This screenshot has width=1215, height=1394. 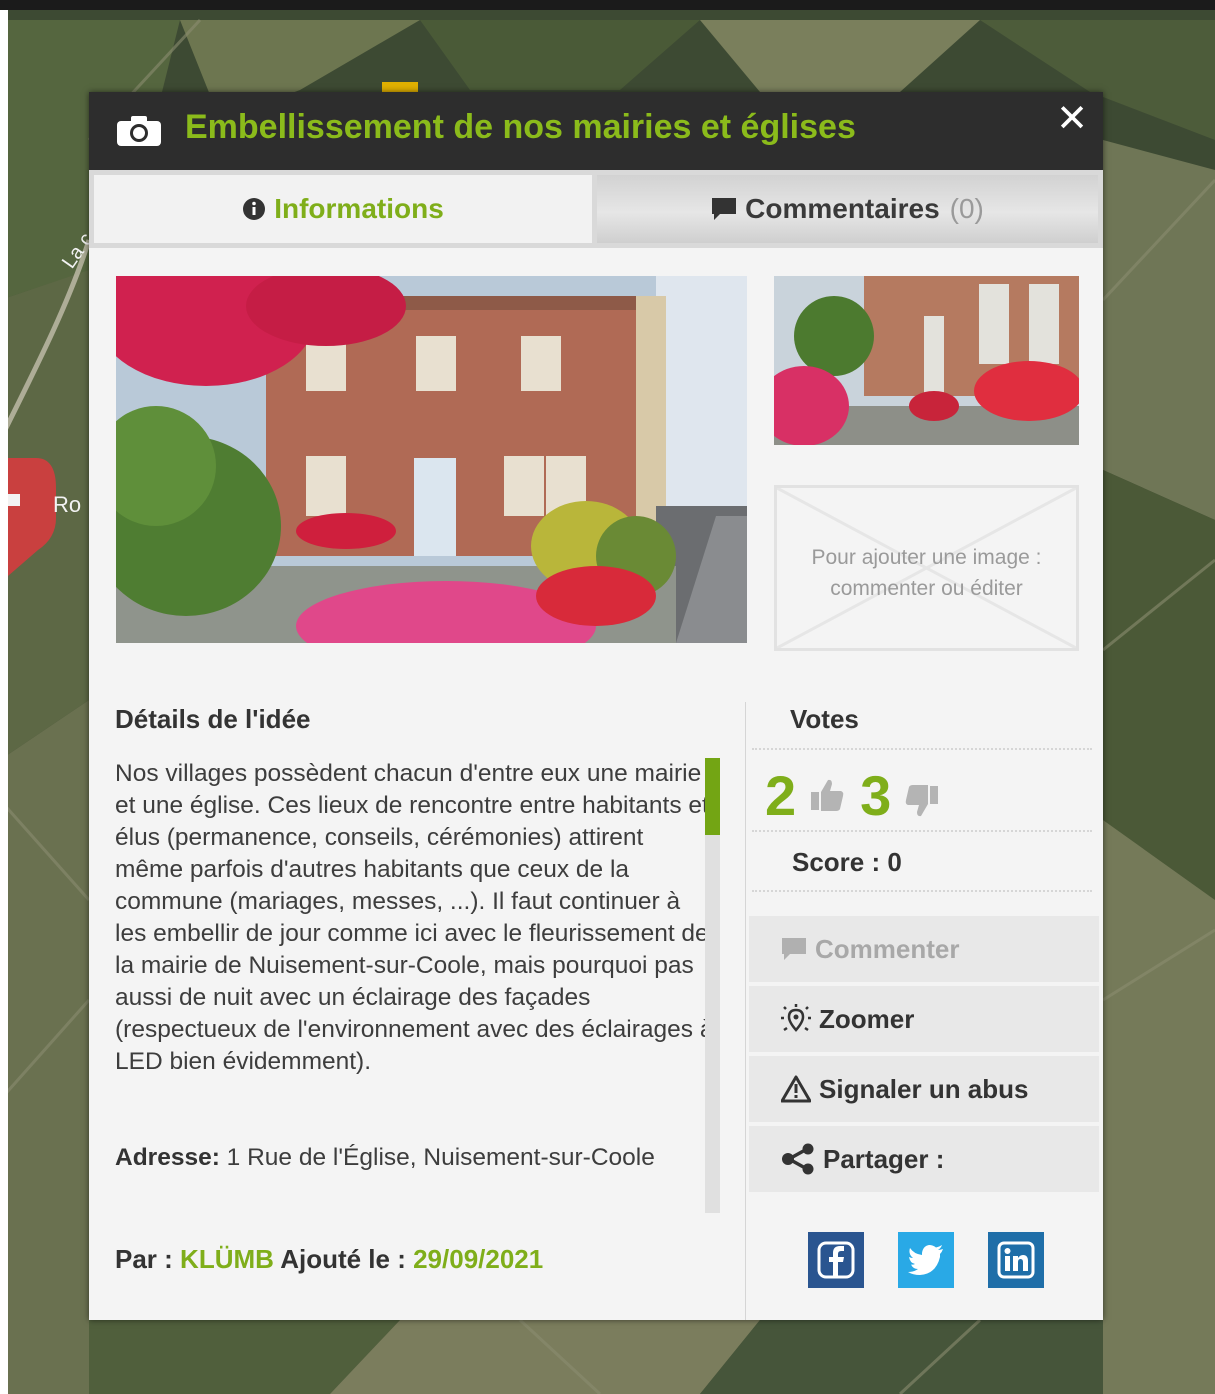 I want to click on added-label: Ajouté le :, so click(x=343, y=1259).